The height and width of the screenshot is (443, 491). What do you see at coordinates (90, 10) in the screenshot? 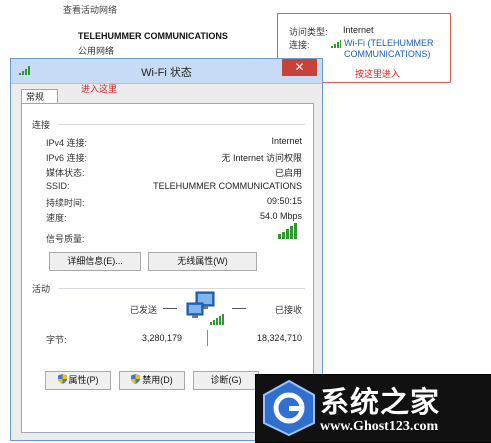
I see `active-networks-header: 查看活动网络` at bounding box center [90, 10].